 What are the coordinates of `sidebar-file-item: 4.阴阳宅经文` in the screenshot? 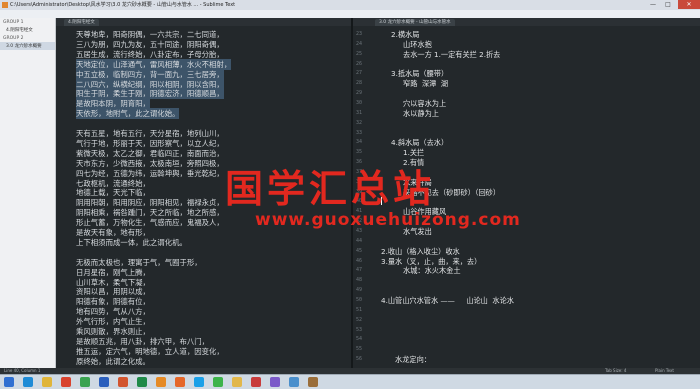 It's located at (27, 30).